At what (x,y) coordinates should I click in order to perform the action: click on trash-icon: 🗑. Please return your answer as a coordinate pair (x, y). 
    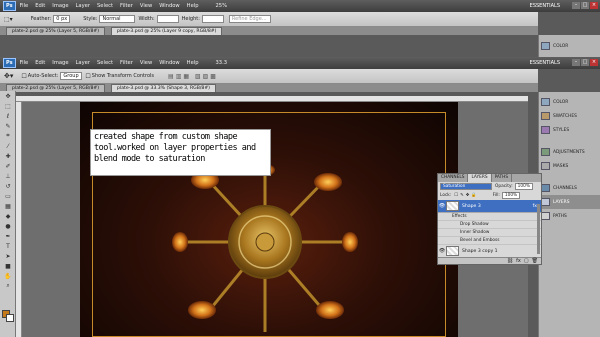
    Looking at the image, I should click on (535, 261).